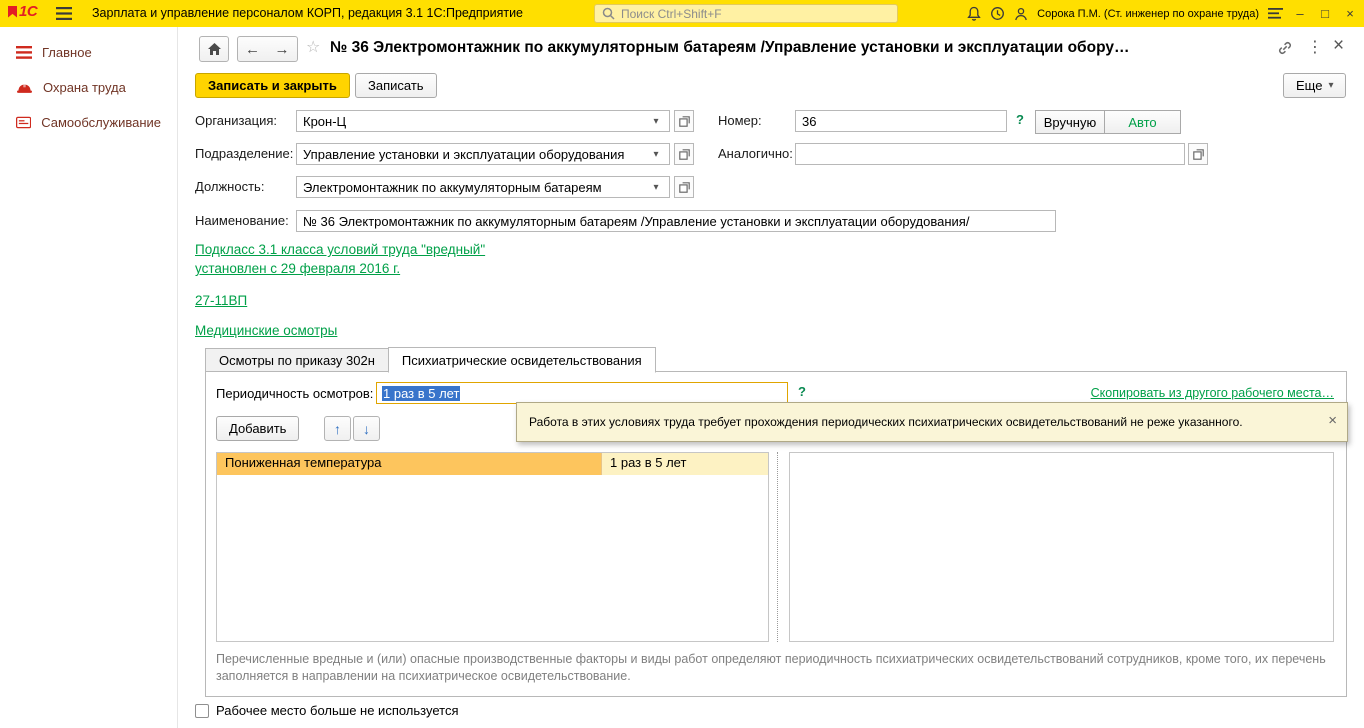 The width and height of the screenshot is (1364, 728). What do you see at coordinates (740, 120) in the screenshot?
I see `number-label: Номер:` at bounding box center [740, 120].